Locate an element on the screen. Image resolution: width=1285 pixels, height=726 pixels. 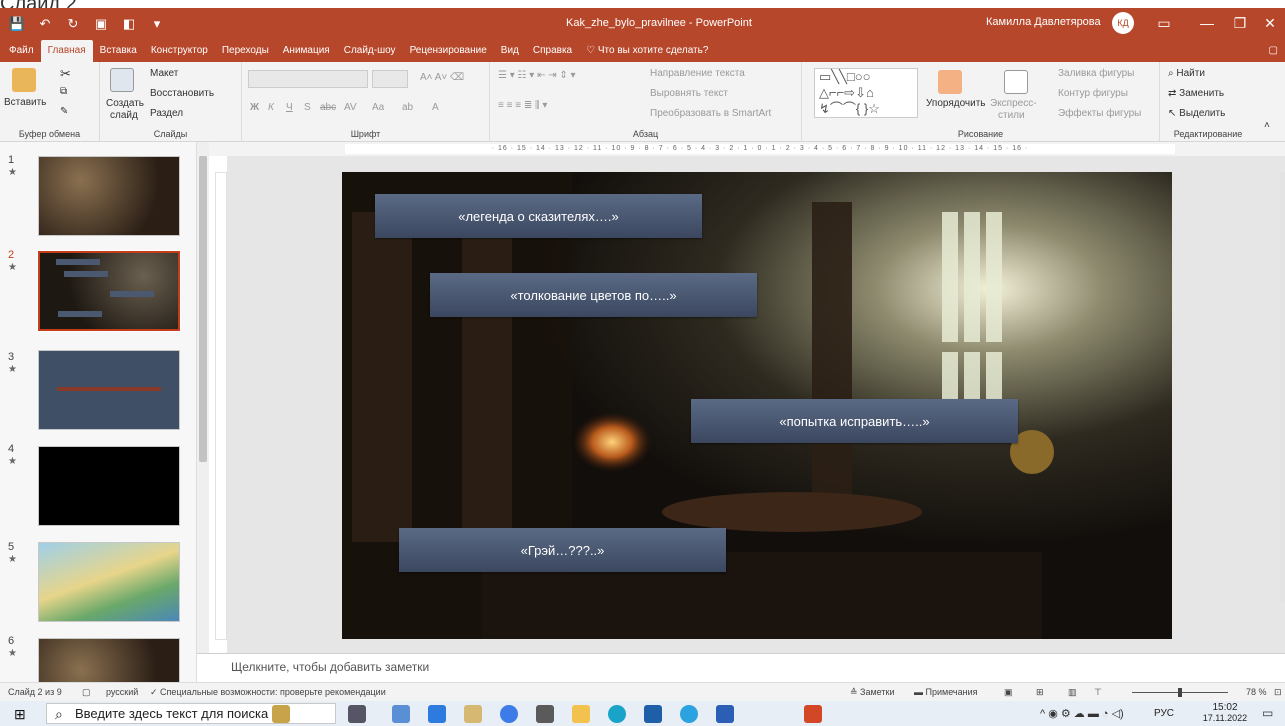
tab-file: Файл is located at coordinates (21, 51).